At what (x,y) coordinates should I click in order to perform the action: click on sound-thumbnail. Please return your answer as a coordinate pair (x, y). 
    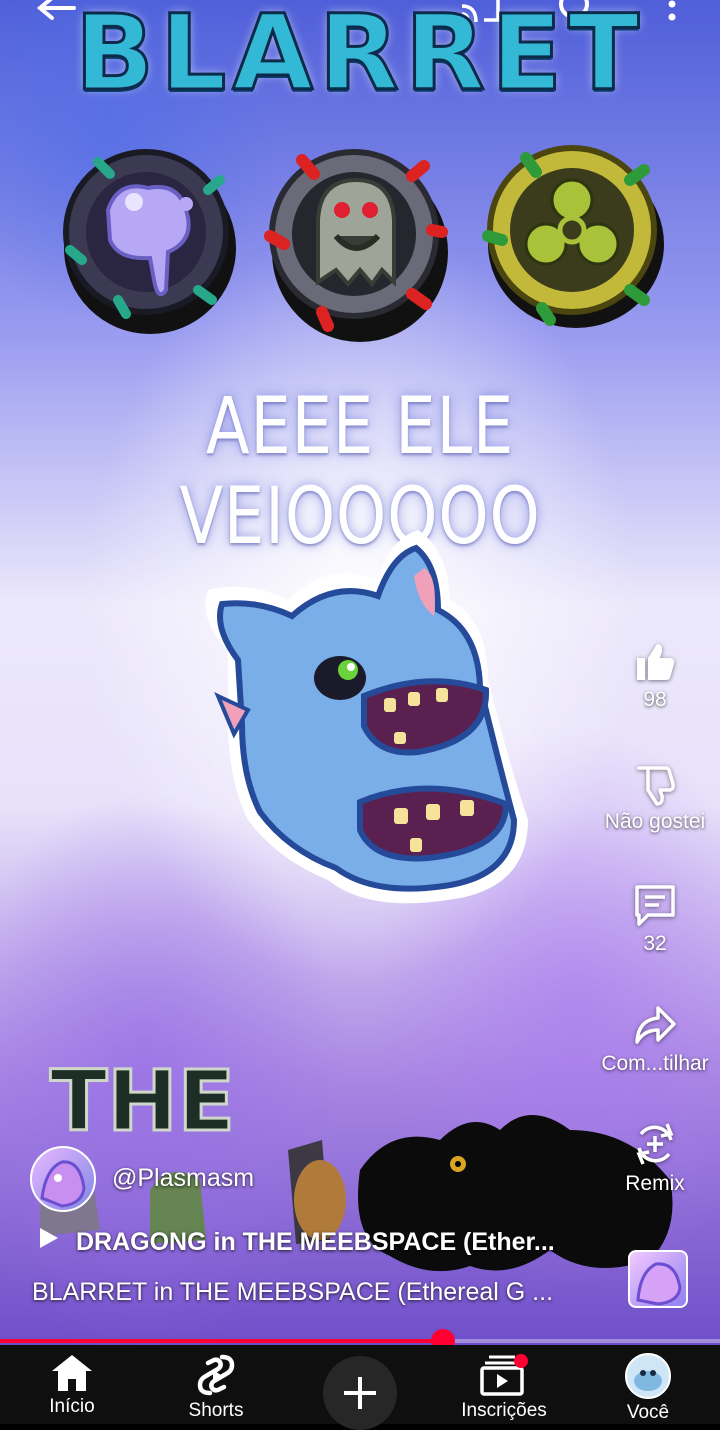
    Looking at the image, I should click on (658, 1279).